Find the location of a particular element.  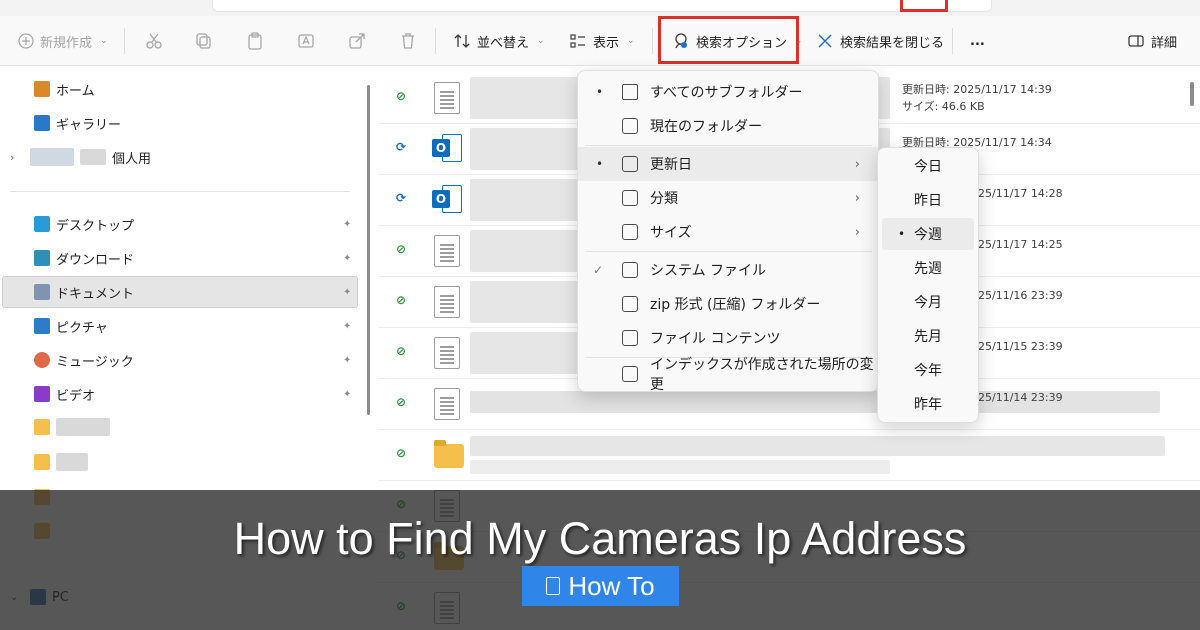

highlight-box-top is located at coordinates (924, 6).